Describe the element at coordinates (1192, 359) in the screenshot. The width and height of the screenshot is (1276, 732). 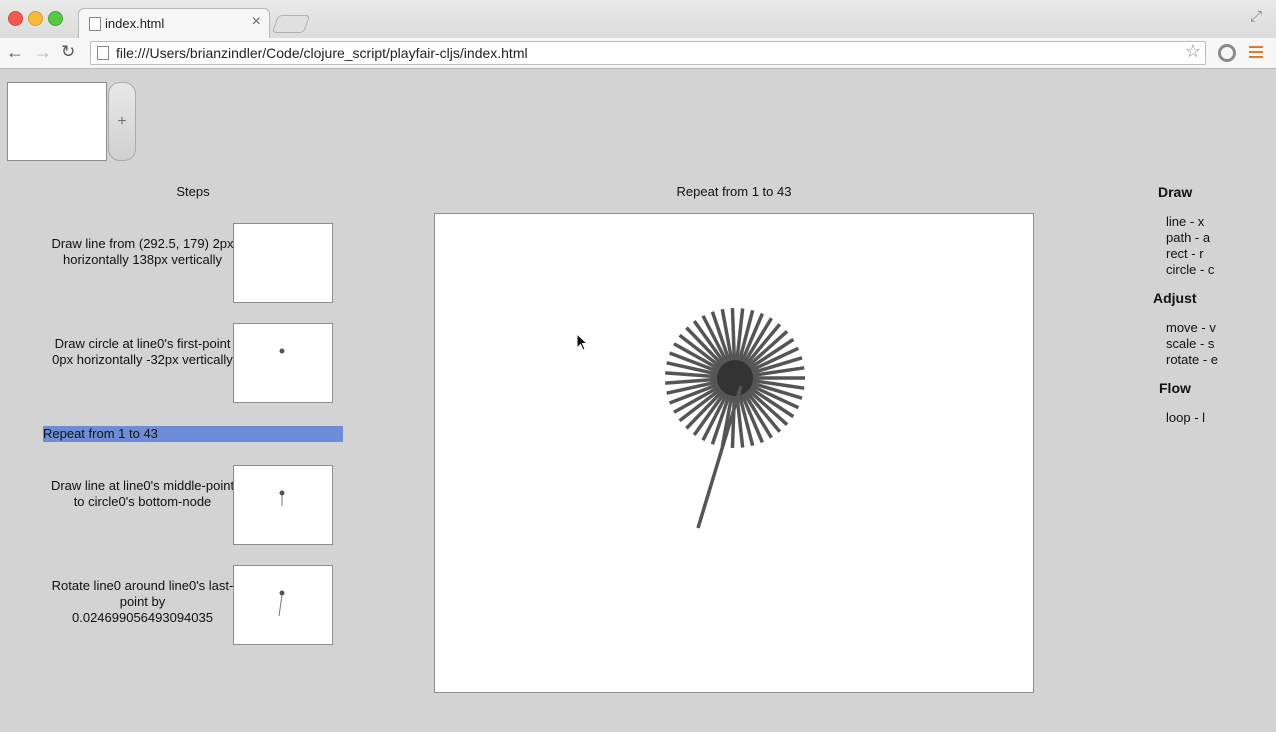
I see `tool-rotate: rotate - e` at that location.